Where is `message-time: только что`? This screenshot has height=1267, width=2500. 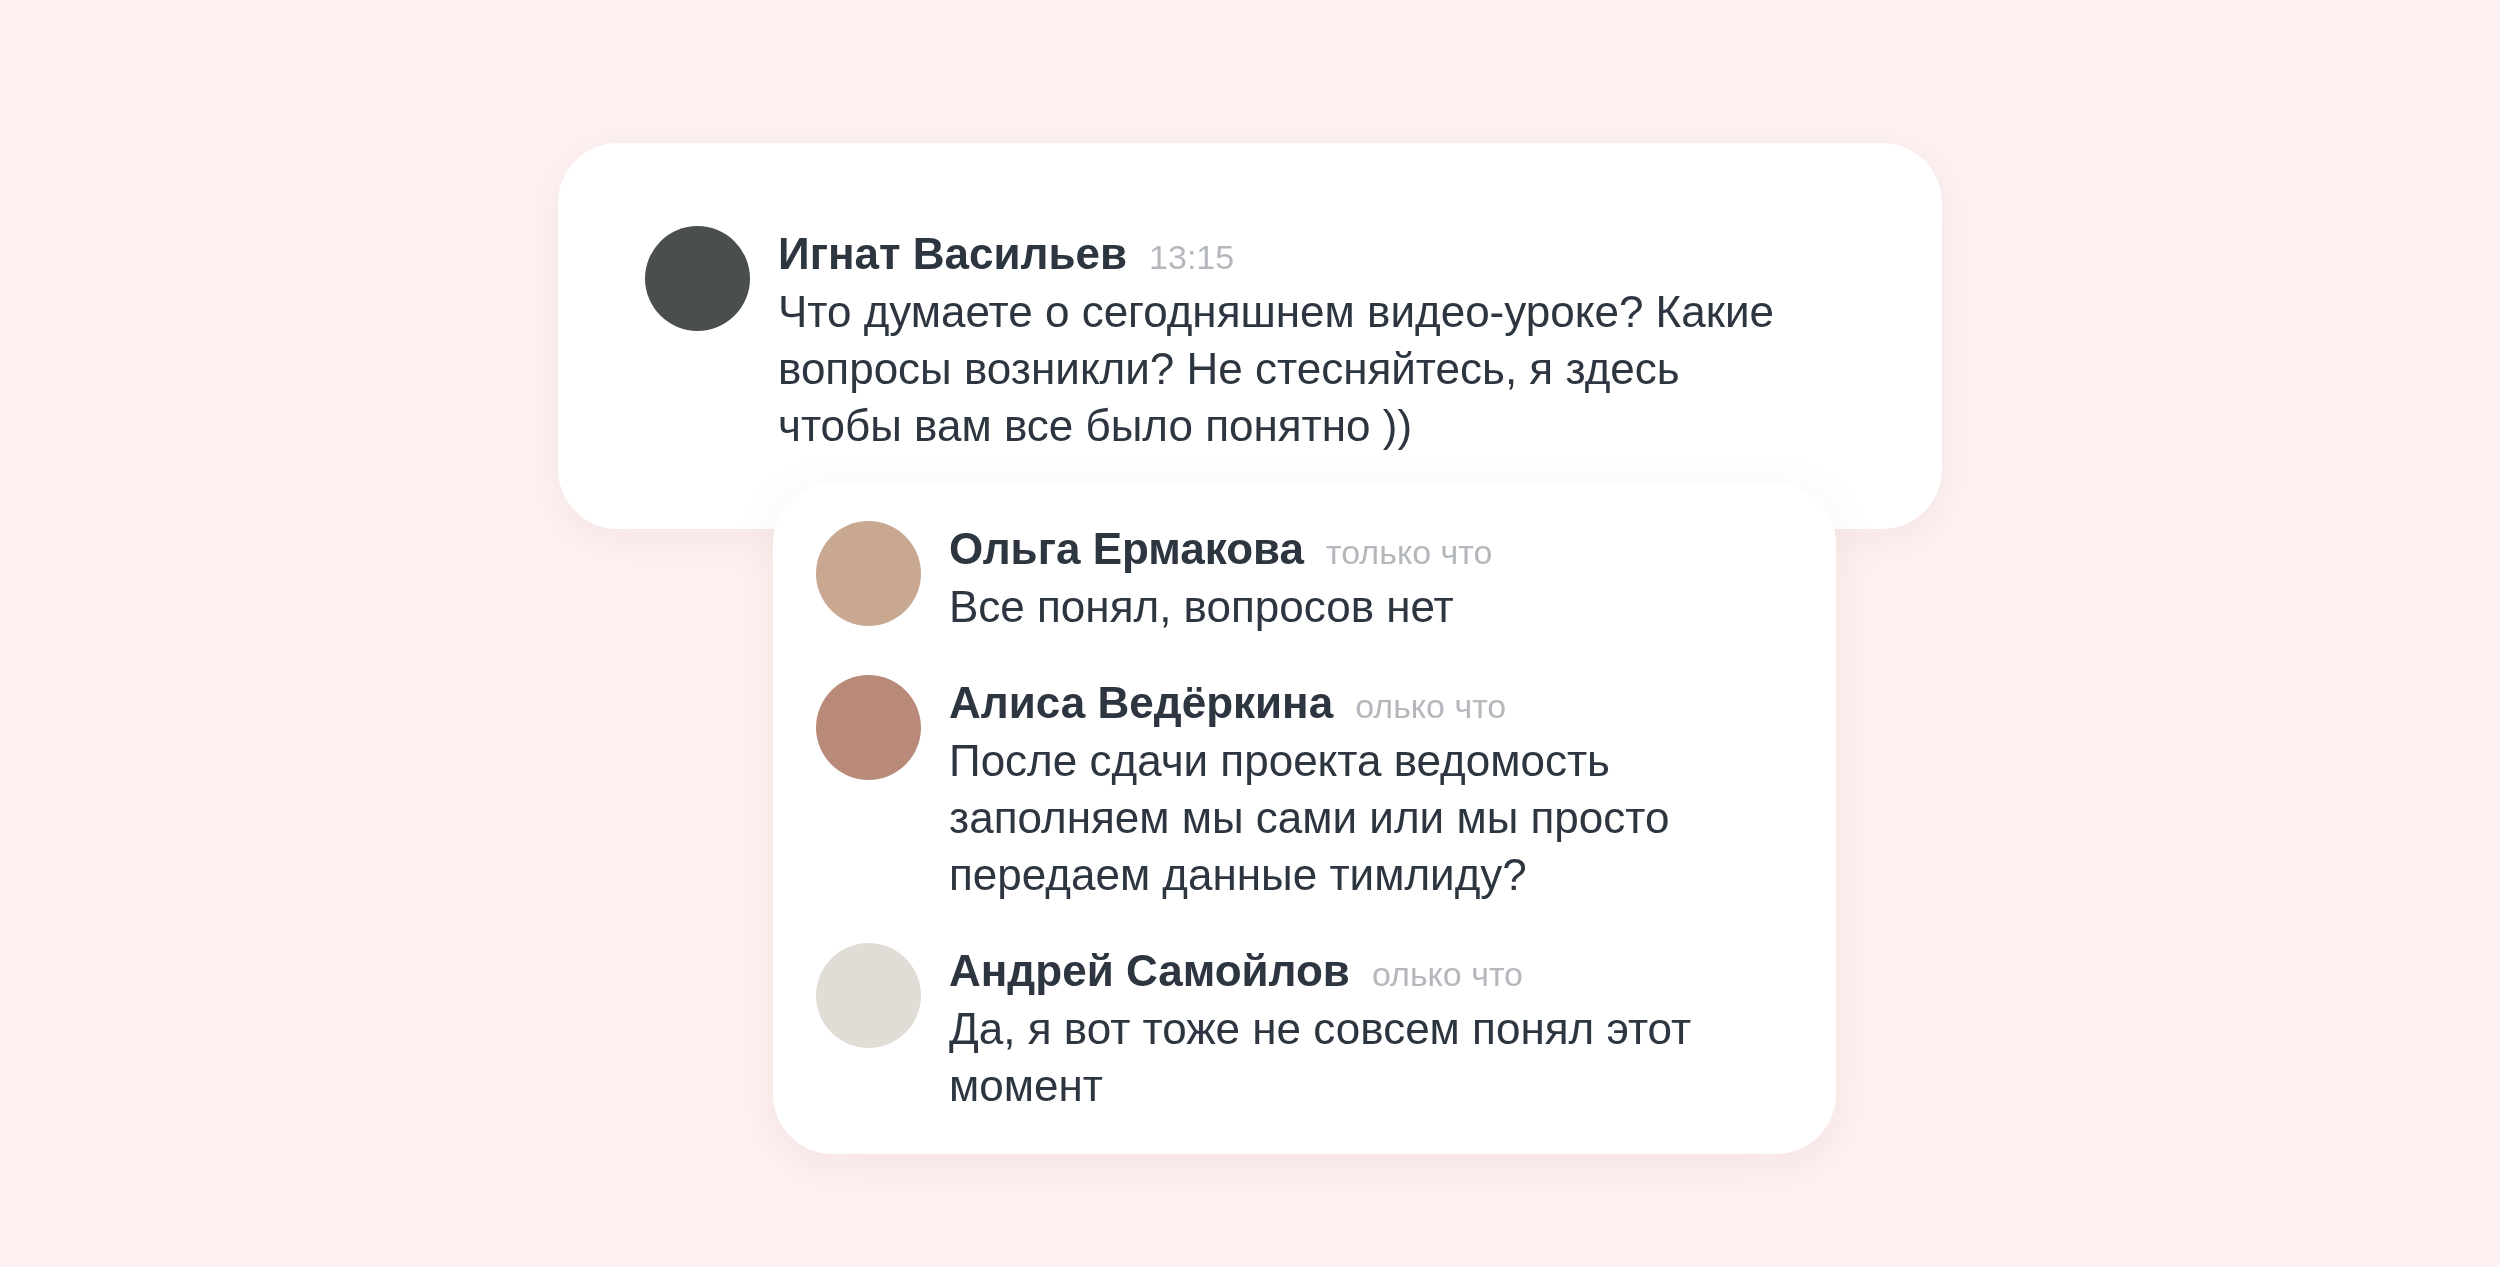
message-time: только что is located at coordinates (1409, 552).